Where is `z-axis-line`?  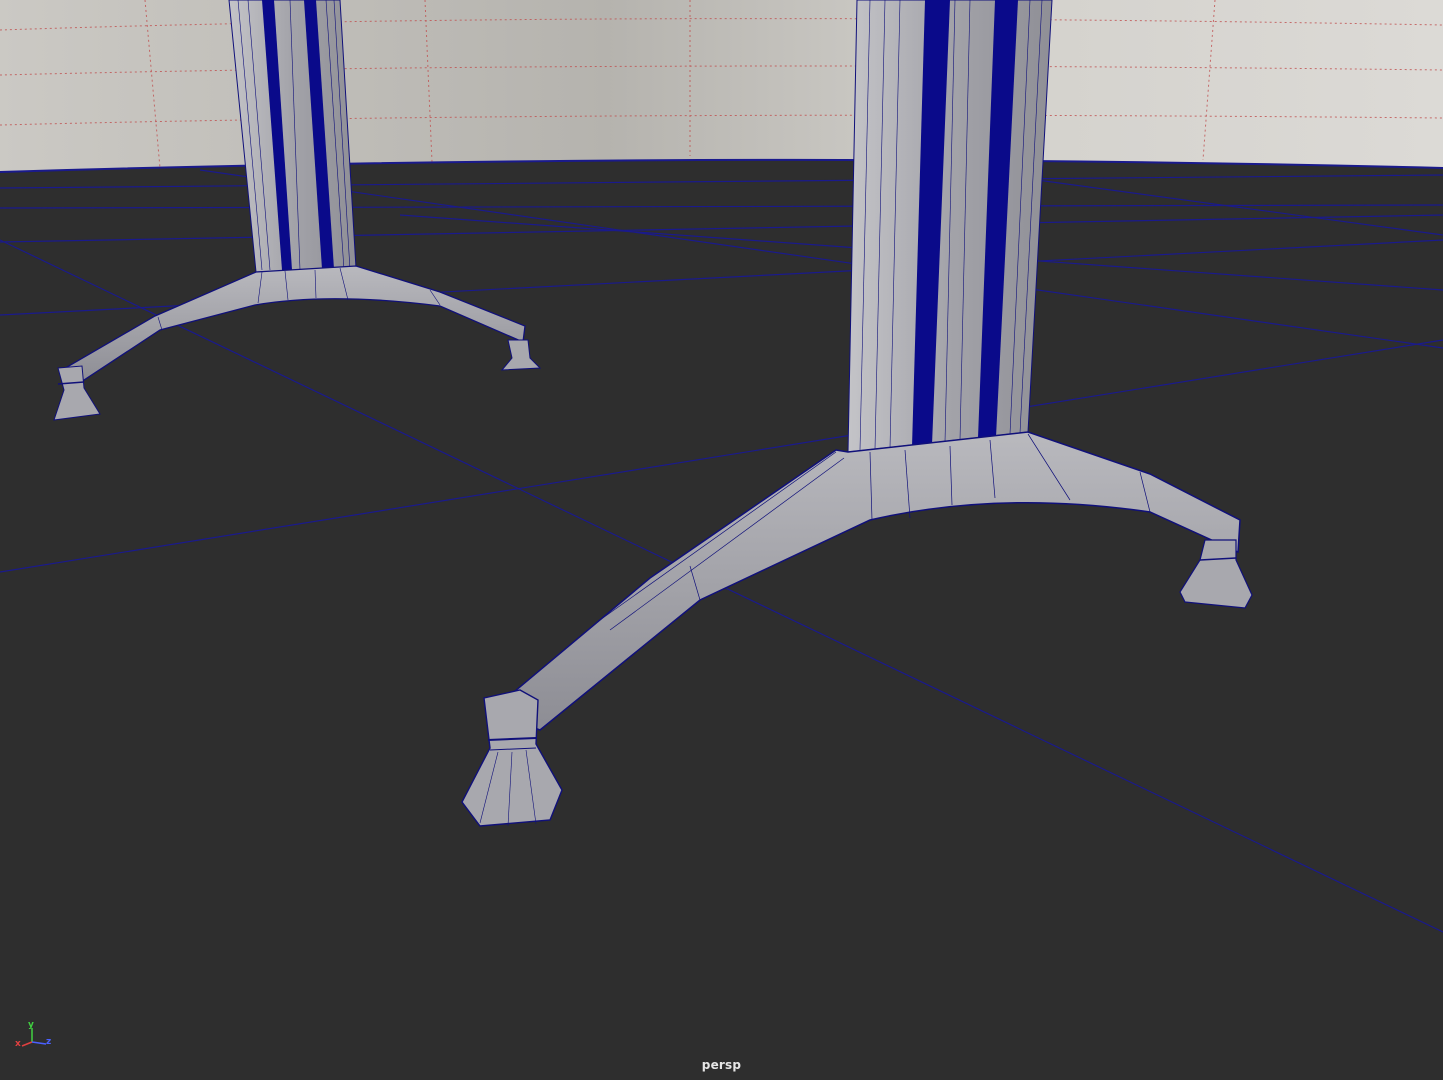
z-axis-line is located at coordinates (39, 1043).